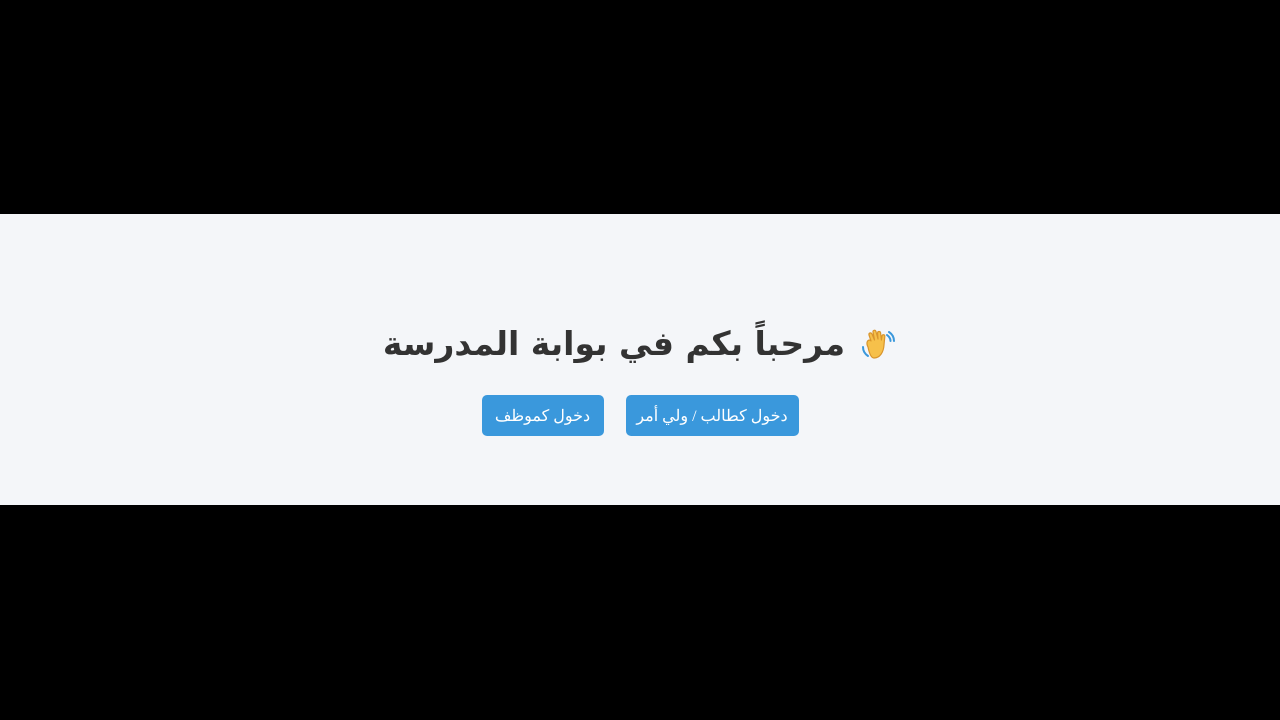  Describe the element at coordinates (542, 415) in the screenshot. I see `staff-login-button: دخول كموظف` at that location.